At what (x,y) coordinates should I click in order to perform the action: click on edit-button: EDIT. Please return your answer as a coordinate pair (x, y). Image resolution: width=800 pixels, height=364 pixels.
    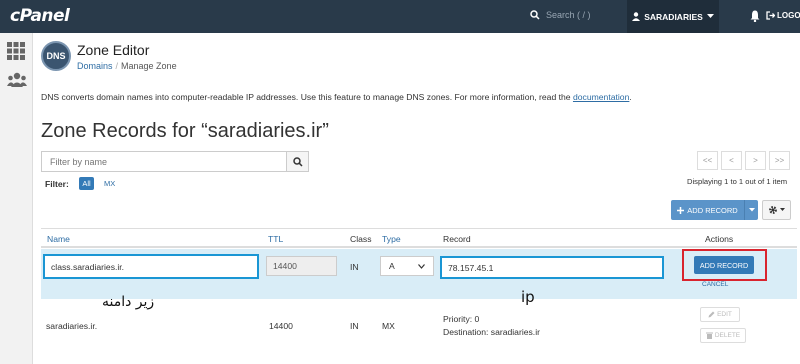
    Looking at the image, I should click on (720, 314).